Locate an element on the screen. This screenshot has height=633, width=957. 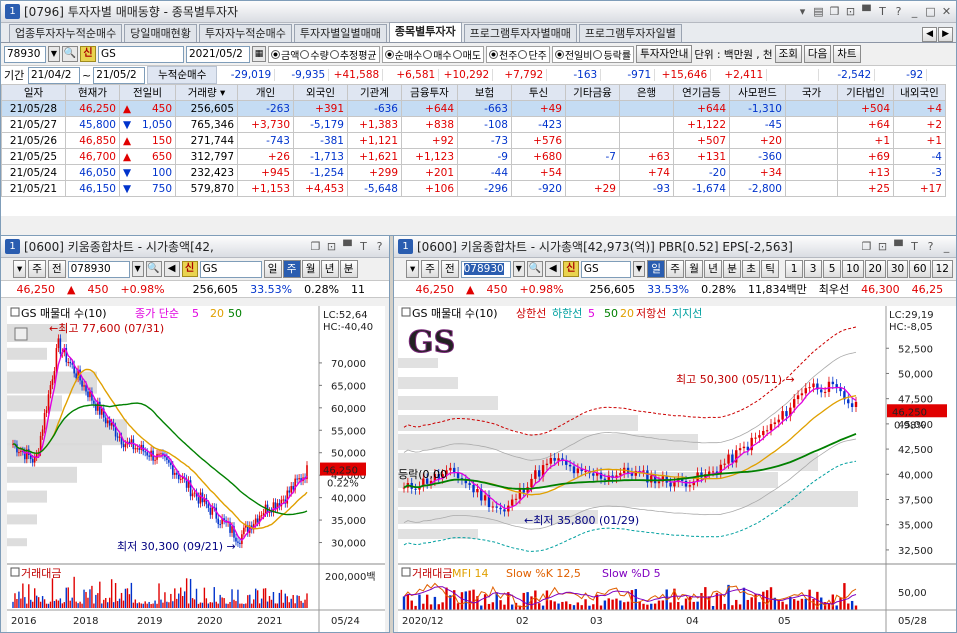
period-button: 20 is located at coordinates (875, 269).